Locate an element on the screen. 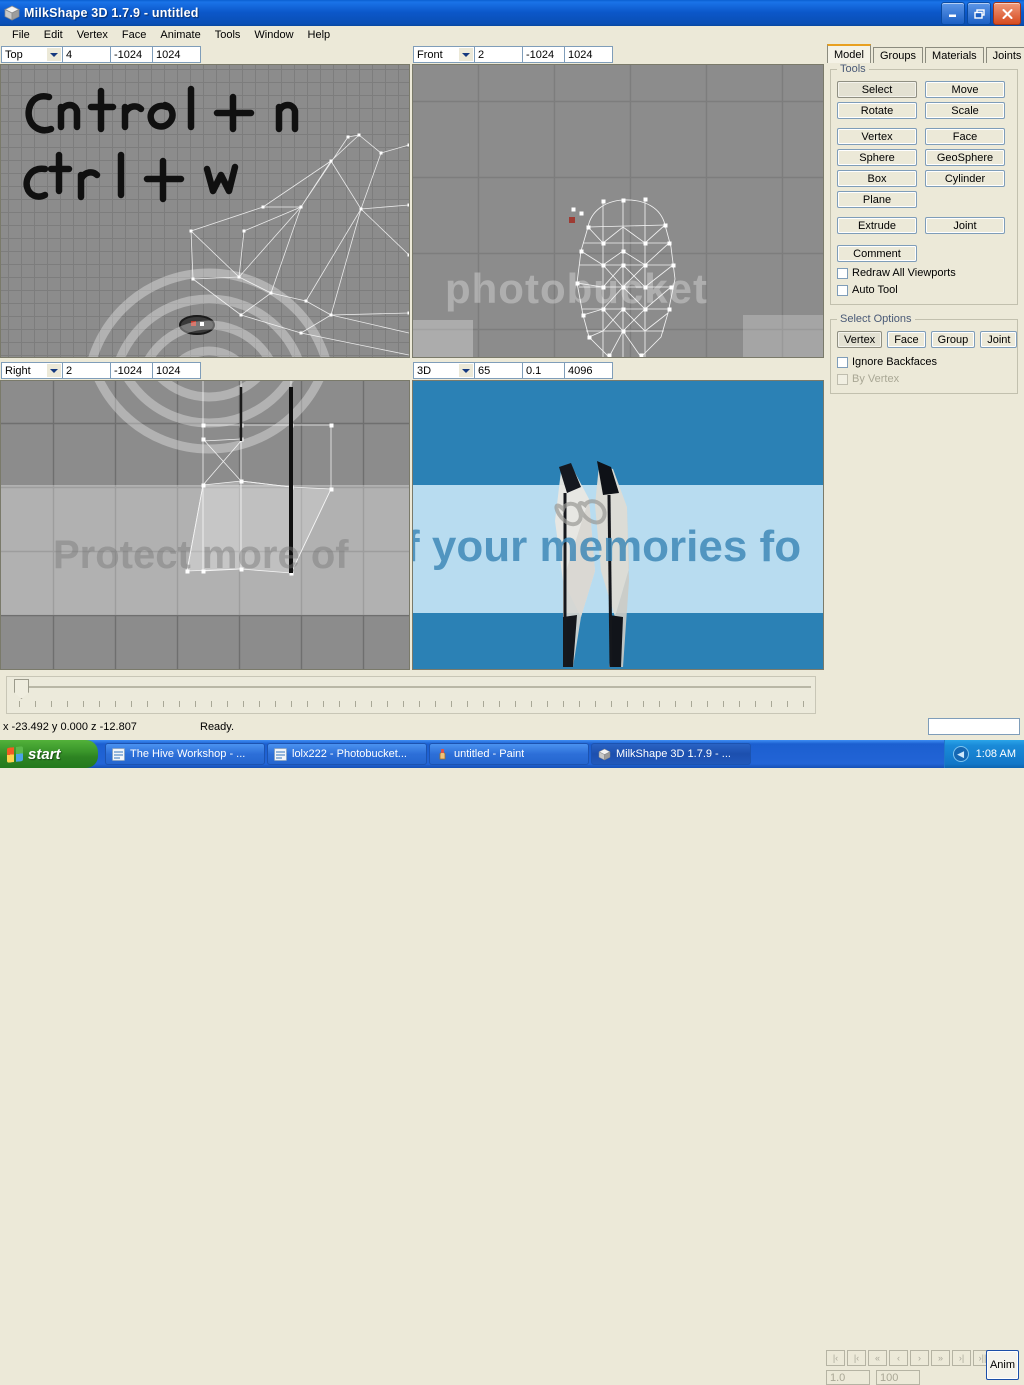 This screenshot has width=1024, height=1385. tool-joint: Joint is located at coordinates (965, 225).